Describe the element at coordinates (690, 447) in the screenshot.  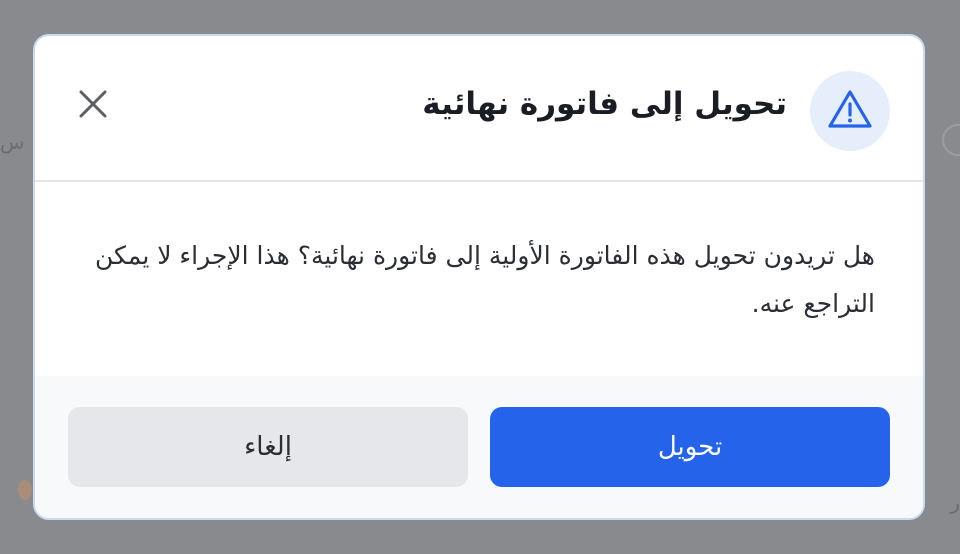
I see `convert-button: تحويل` at that location.